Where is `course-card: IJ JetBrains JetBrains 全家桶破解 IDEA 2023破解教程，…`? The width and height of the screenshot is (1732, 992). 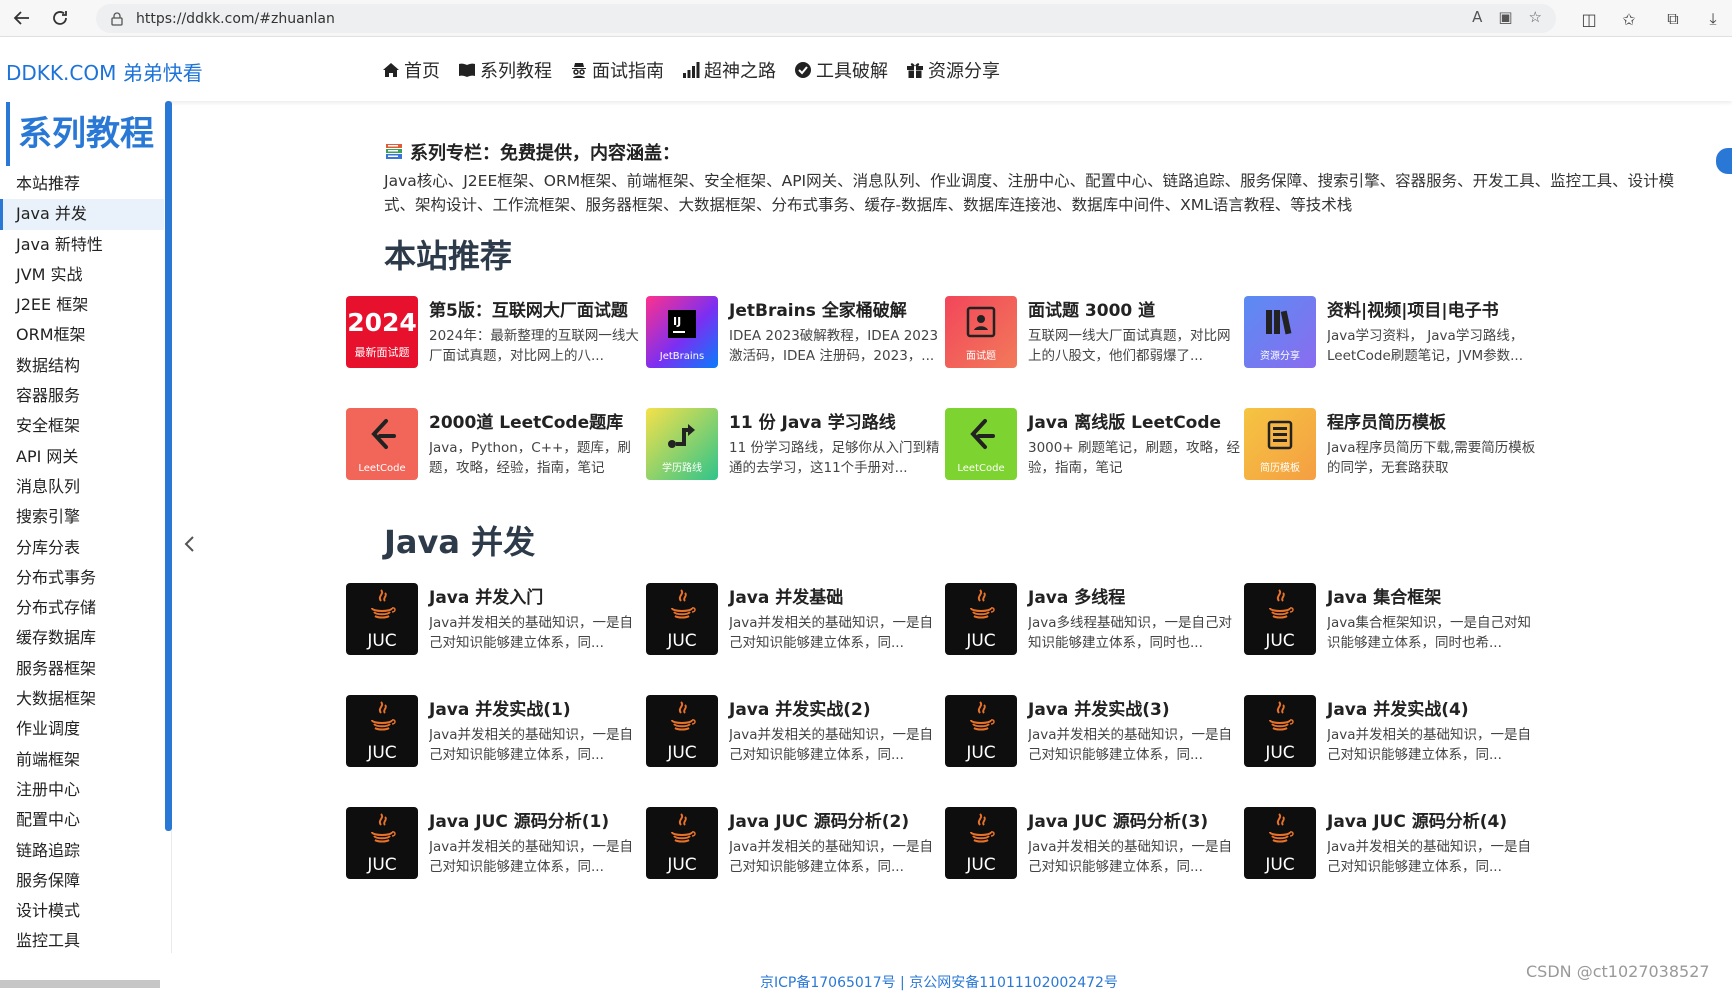
course-card: IJ JetBrains JetBrains 全家桶破解 IDEA 2023破解教程，… is located at coordinates (796, 334).